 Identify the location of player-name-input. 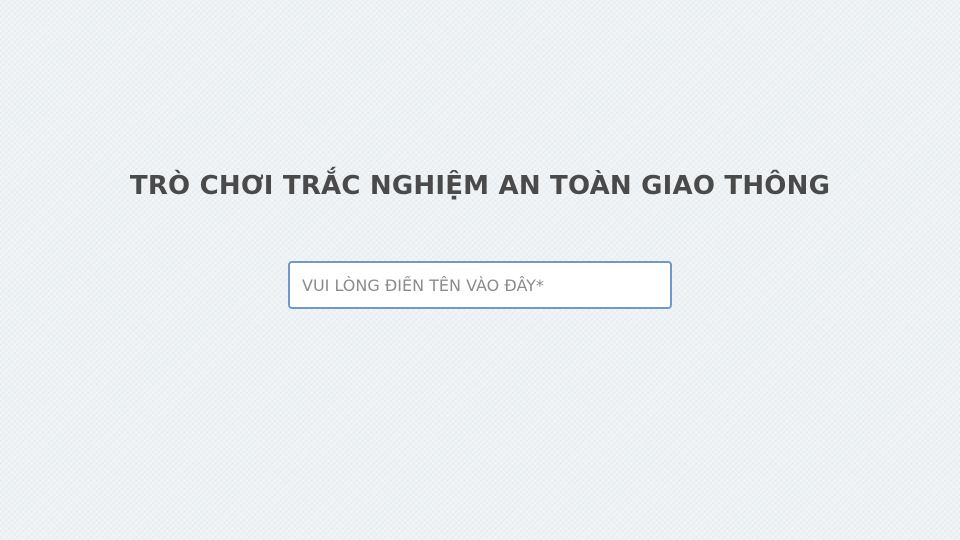
(480, 285).